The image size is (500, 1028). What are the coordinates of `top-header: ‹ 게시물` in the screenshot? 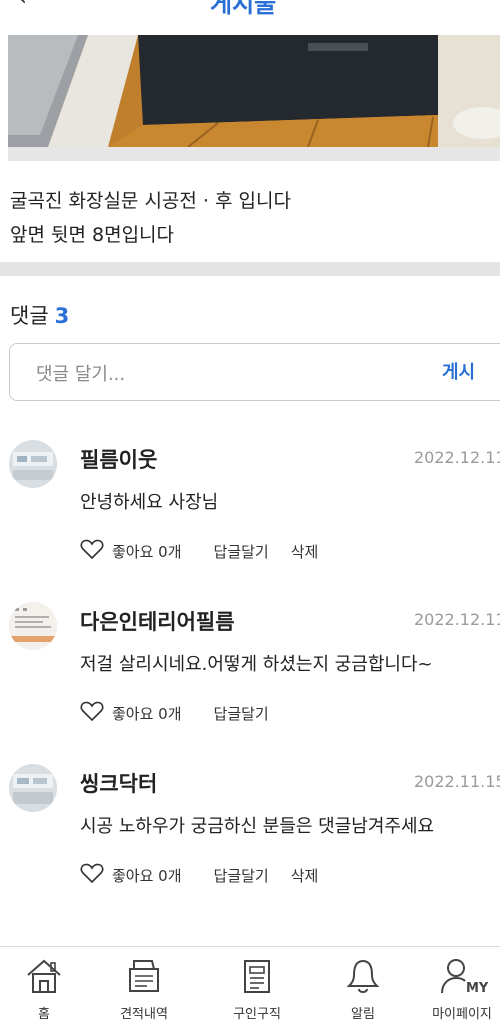 It's located at (250, 9).